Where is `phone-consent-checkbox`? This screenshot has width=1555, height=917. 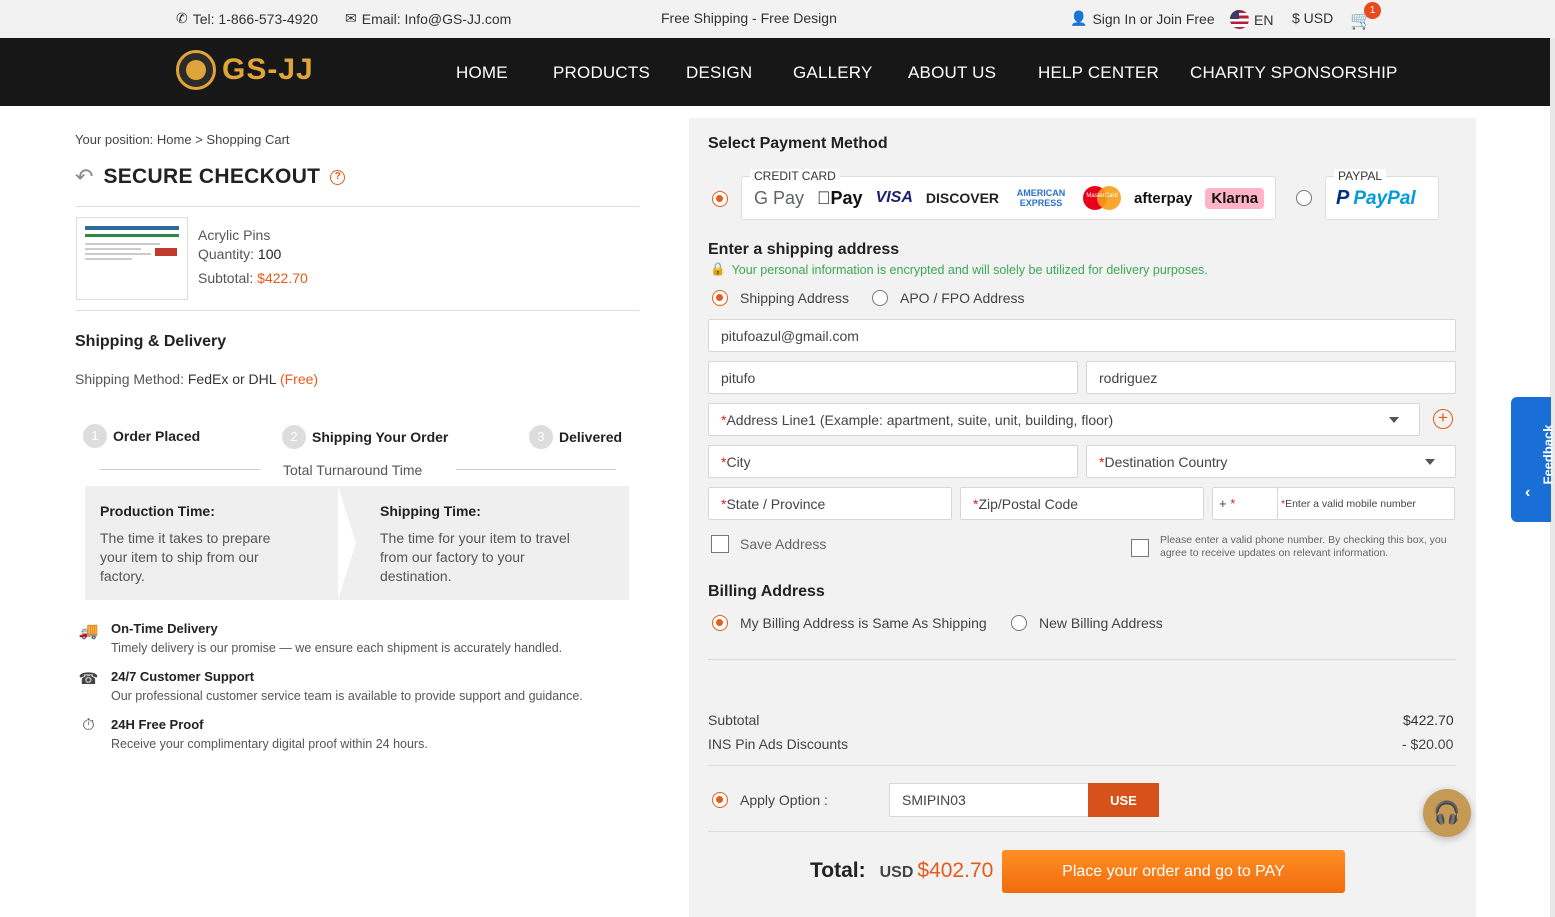
phone-consent-checkbox is located at coordinates (1140, 548).